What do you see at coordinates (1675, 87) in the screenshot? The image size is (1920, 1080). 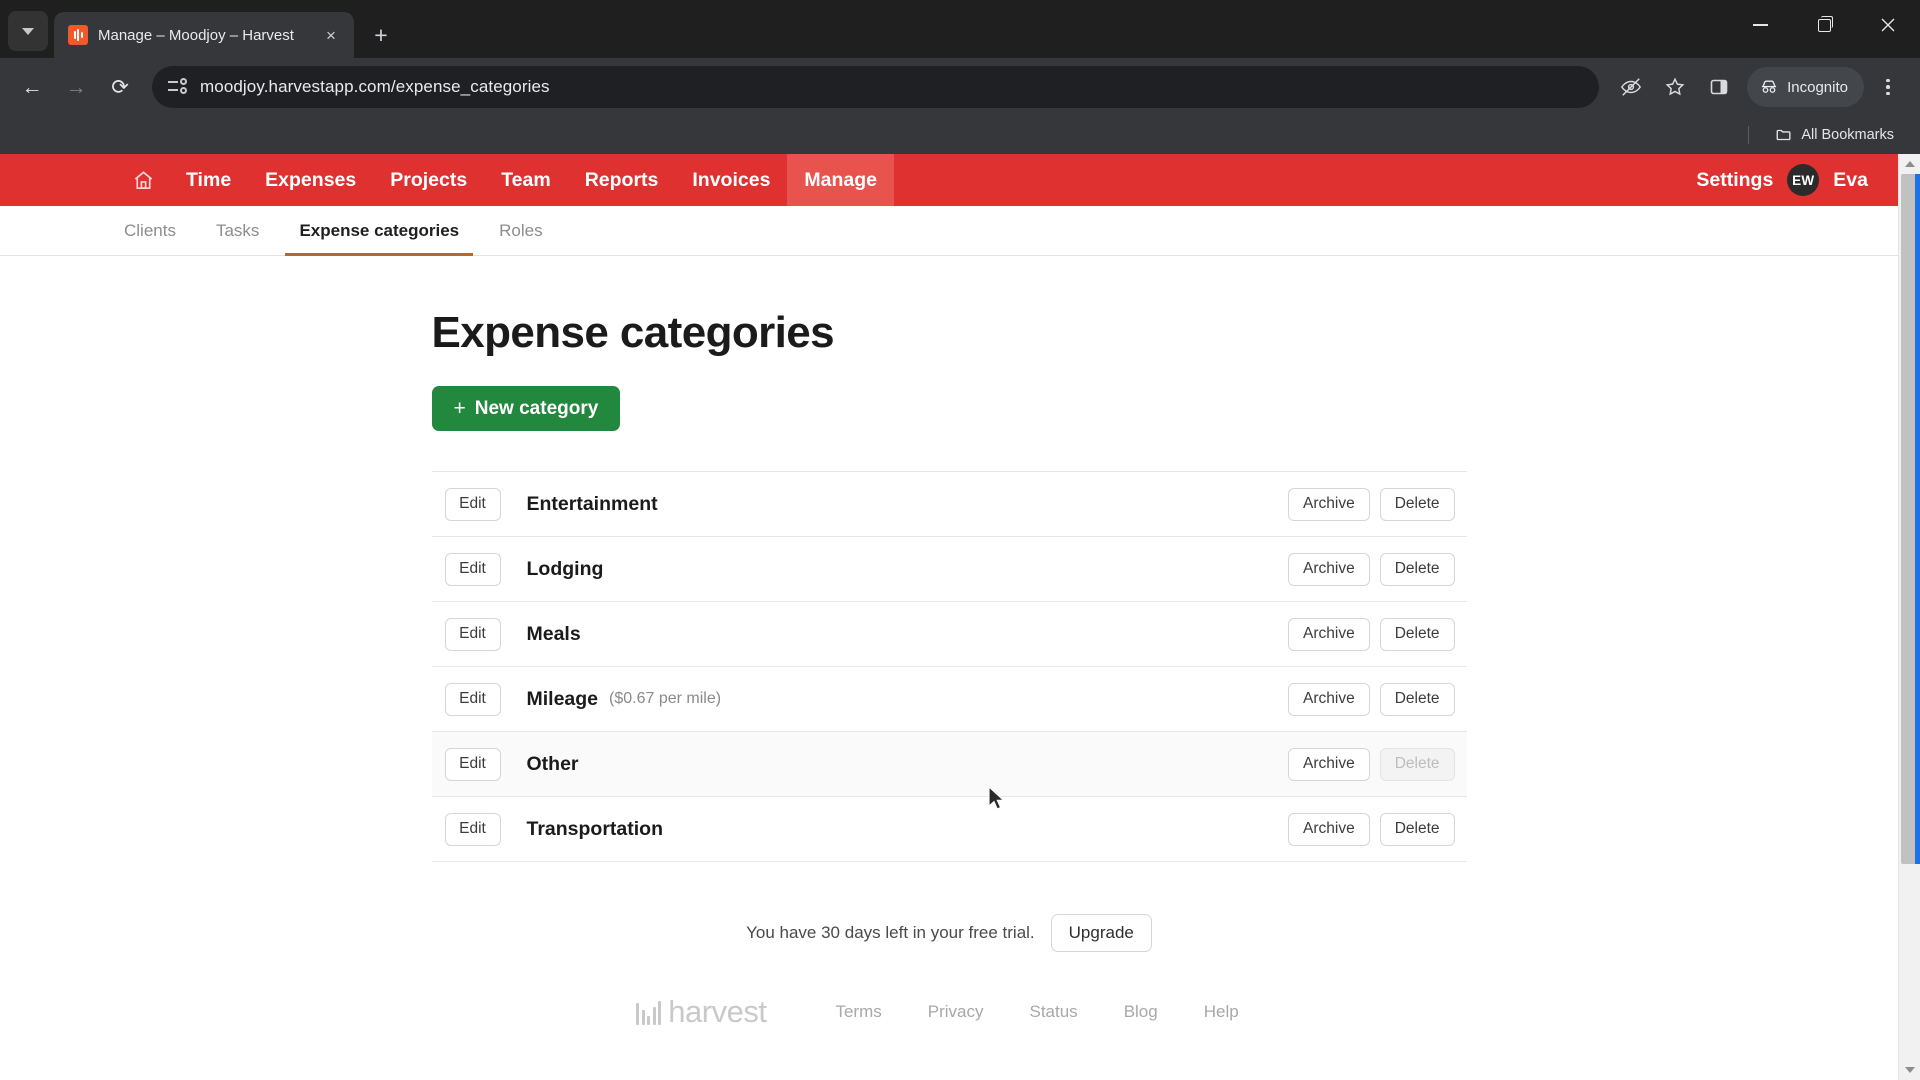 I see `bookmark-star-icon` at bounding box center [1675, 87].